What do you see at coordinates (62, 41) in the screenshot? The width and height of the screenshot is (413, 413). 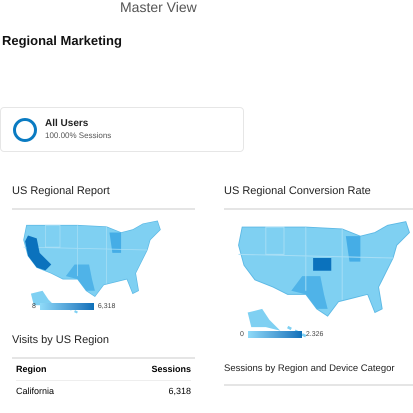 I see `page-title: Regional Marketing` at bounding box center [62, 41].